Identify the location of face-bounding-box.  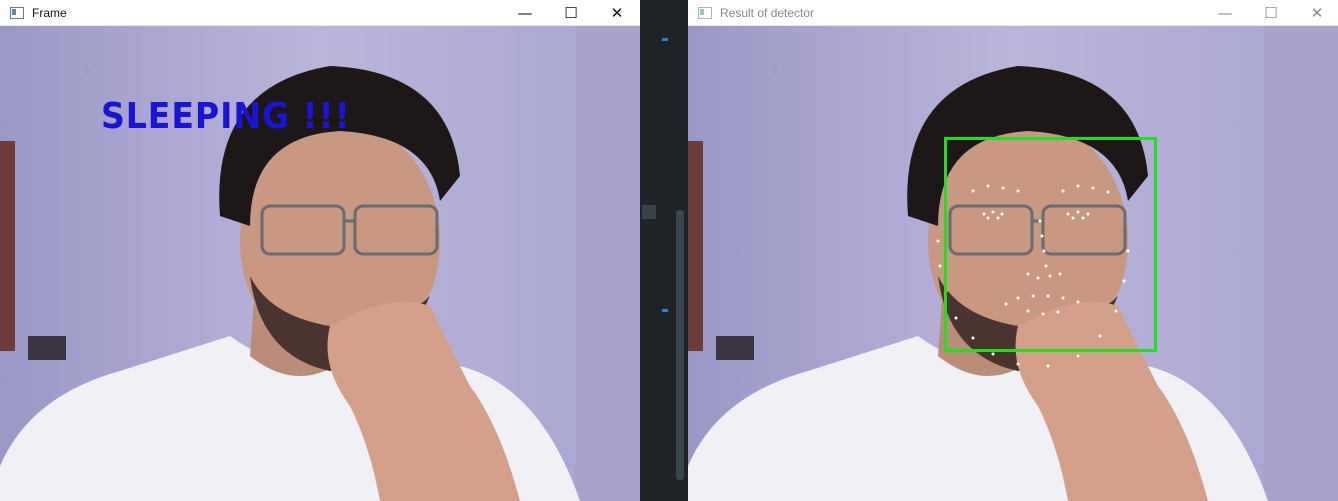
(1050, 244).